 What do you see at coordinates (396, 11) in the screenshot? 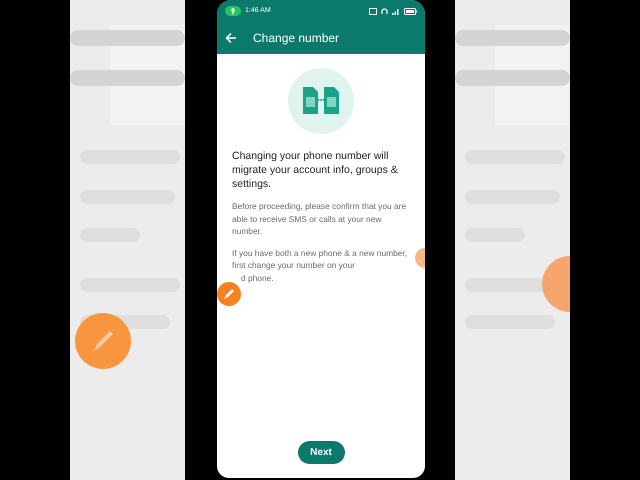
I see `signal-icon` at bounding box center [396, 11].